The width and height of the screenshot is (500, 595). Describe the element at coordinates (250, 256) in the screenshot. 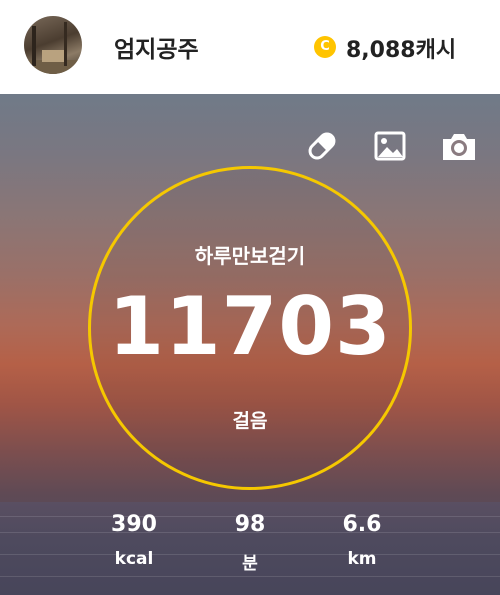

I see `goal-title: 하루만보걷기` at that location.